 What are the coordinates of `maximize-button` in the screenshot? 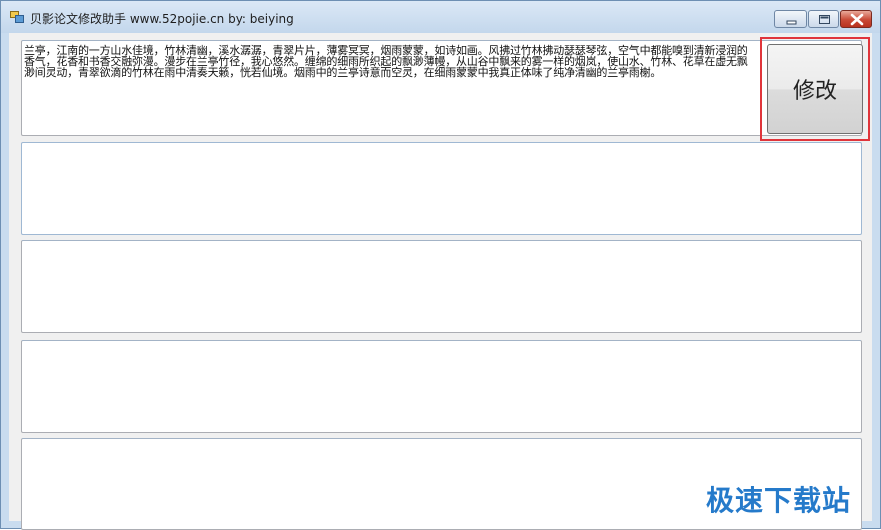 It's located at (823, 19).